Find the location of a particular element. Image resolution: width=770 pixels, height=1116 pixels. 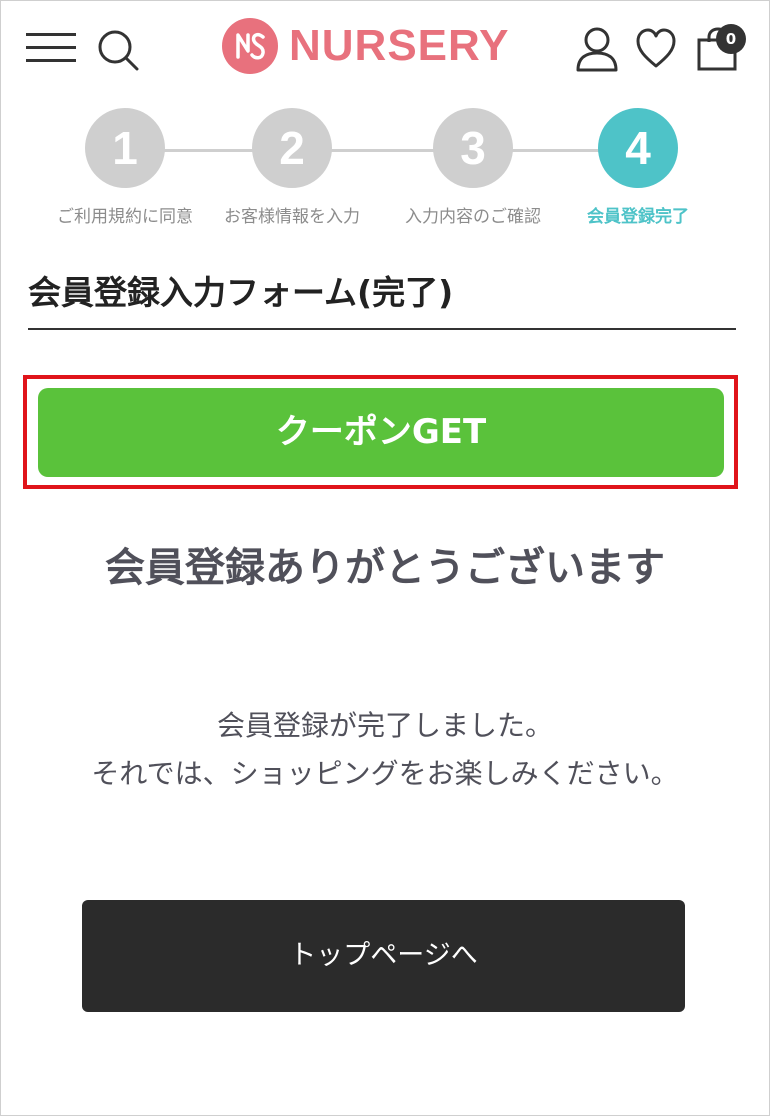

step-label: 会員登録完了 is located at coordinates (638, 217).